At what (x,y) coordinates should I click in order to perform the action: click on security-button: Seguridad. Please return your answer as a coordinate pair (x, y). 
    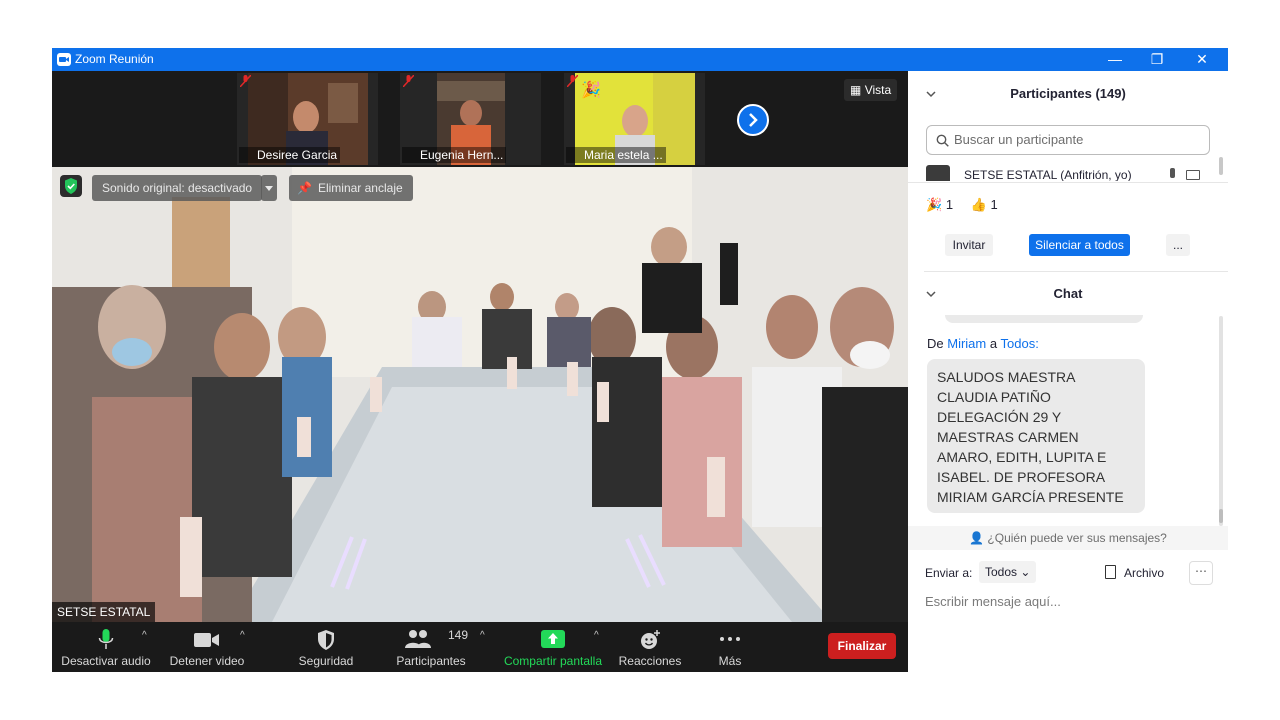
    Looking at the image, I should click on (326, 647).